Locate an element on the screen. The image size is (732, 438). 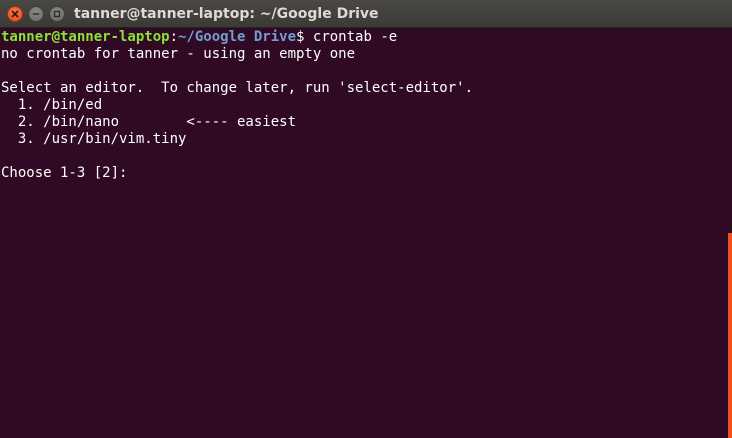
choice-prompt: Choose 1-3 [2]: is located at coordinates (363, 173).